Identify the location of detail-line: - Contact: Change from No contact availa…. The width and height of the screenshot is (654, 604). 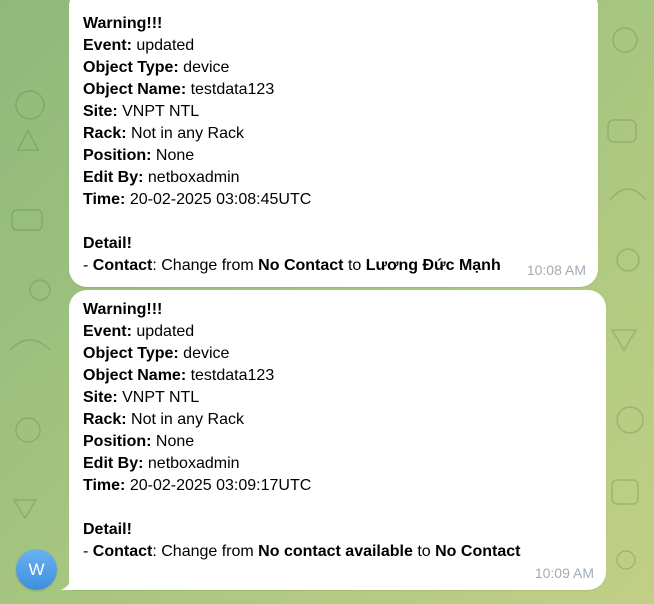
(337, 552).